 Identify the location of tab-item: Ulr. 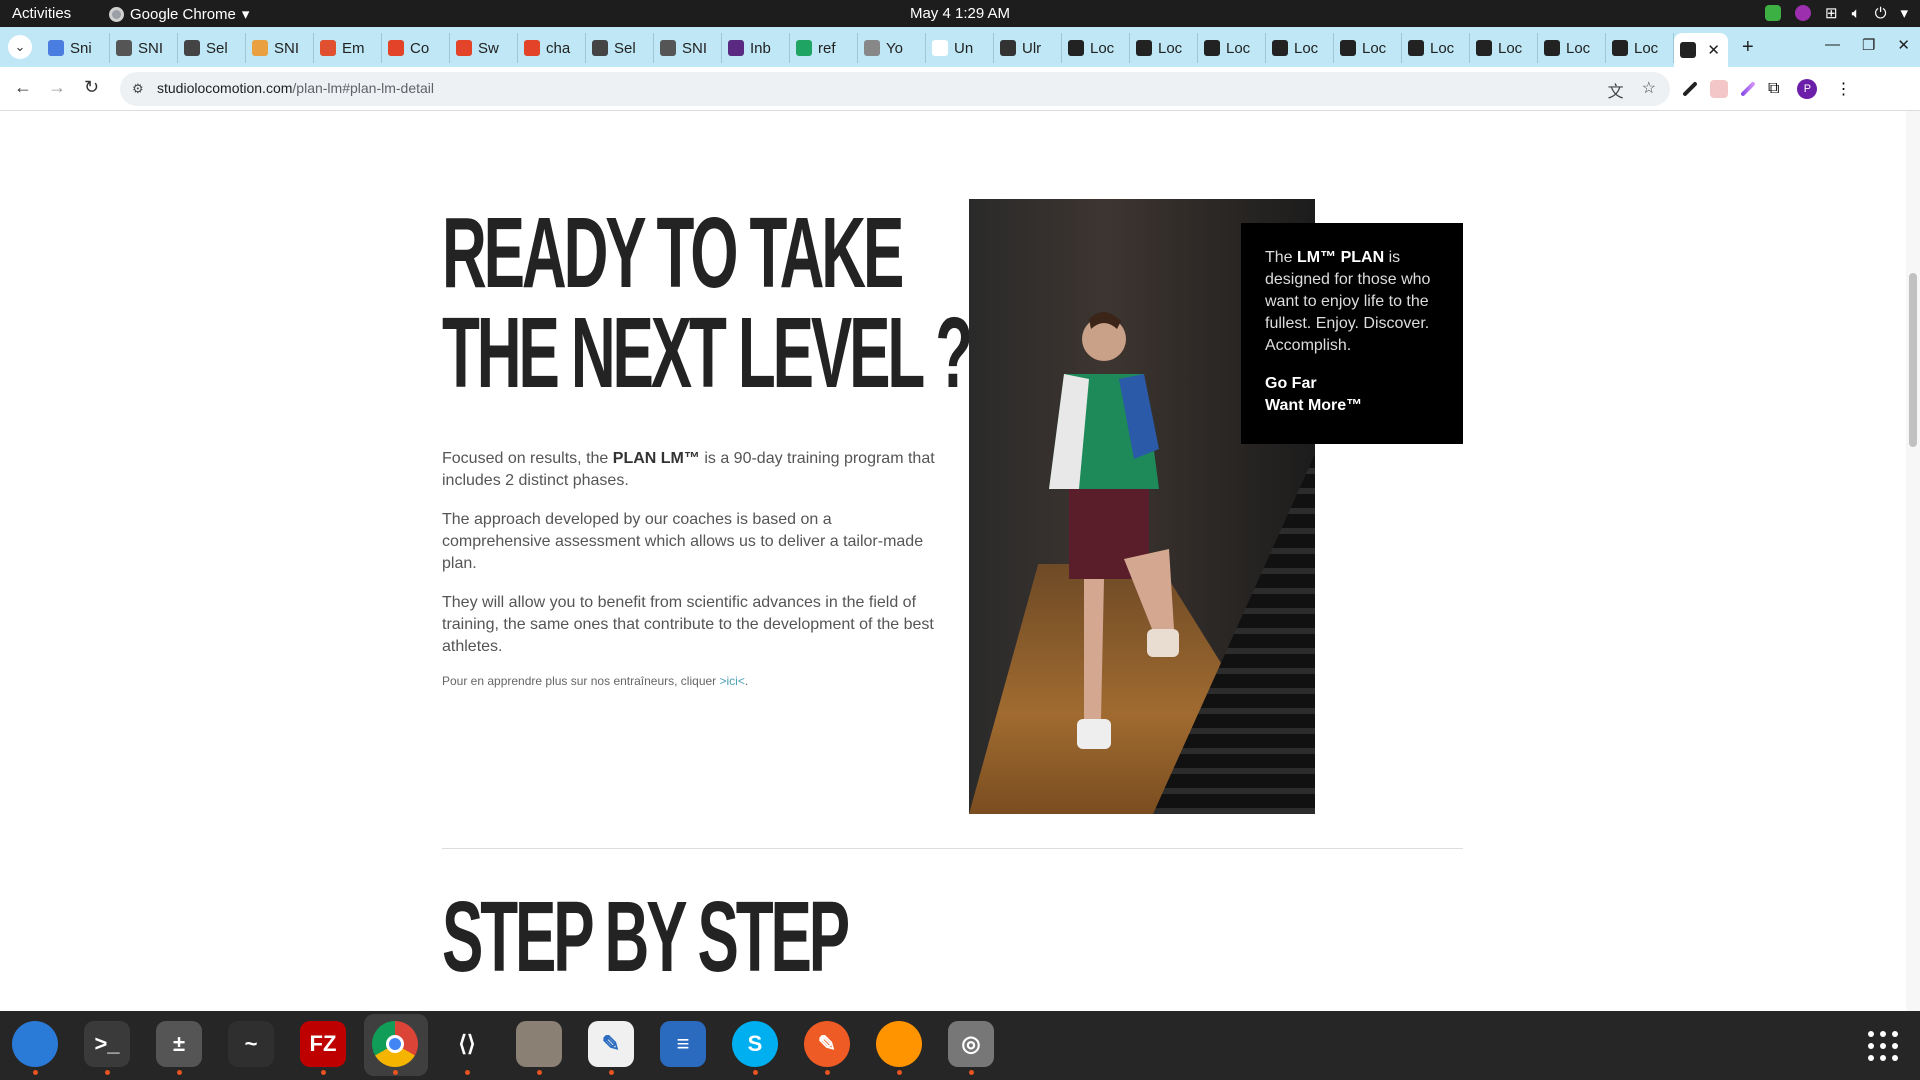
(1028, 48).